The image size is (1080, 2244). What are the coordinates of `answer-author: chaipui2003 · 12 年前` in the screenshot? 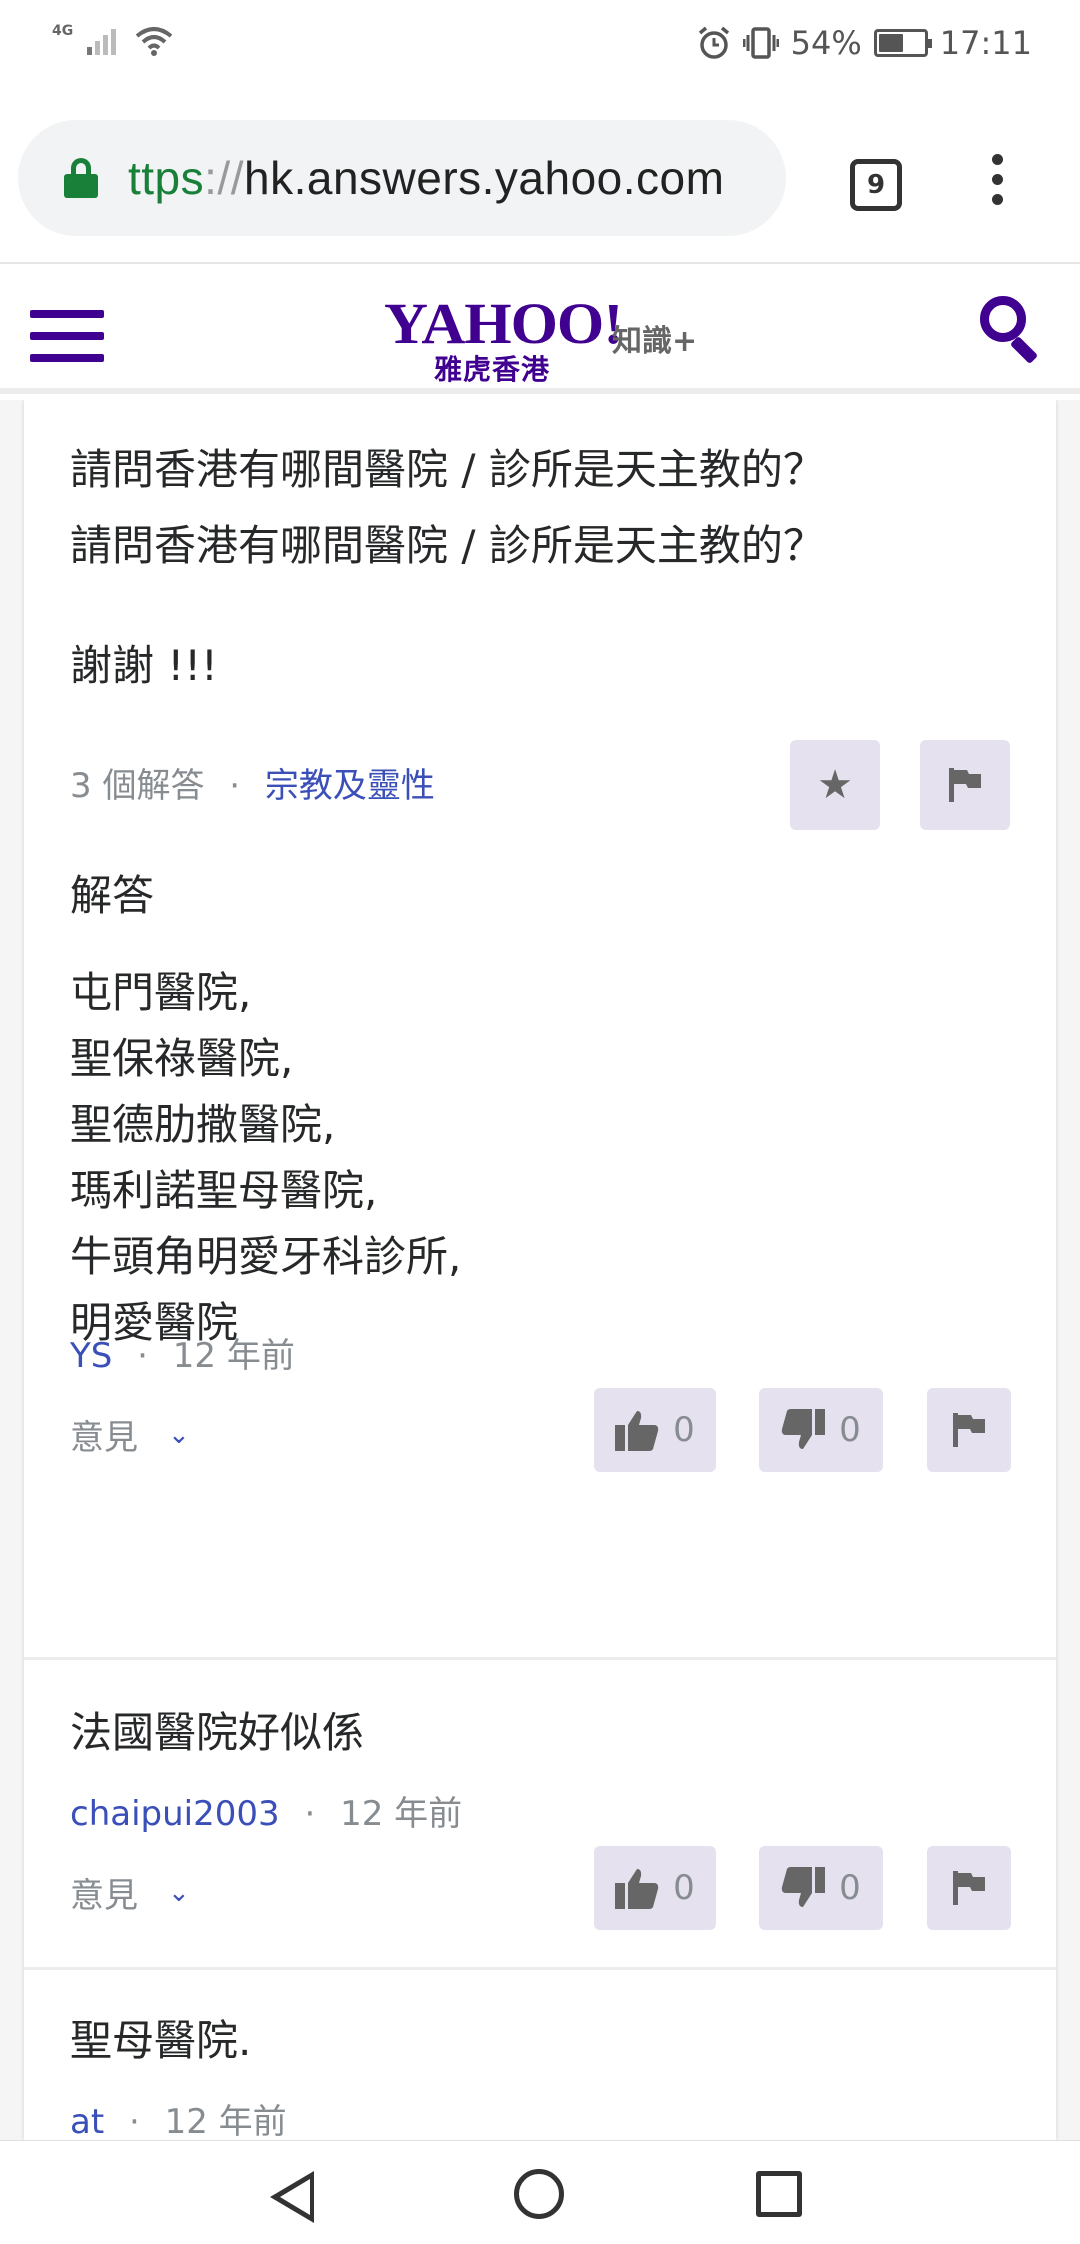 It's located at (266, 1814).